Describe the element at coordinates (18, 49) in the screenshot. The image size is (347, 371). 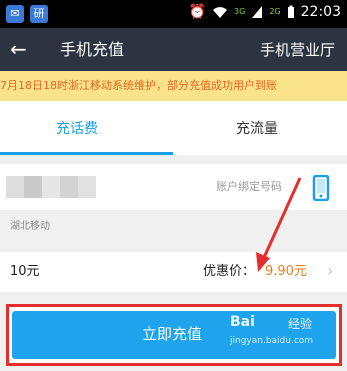
I see `back-arrow-icon: ←` at that location.